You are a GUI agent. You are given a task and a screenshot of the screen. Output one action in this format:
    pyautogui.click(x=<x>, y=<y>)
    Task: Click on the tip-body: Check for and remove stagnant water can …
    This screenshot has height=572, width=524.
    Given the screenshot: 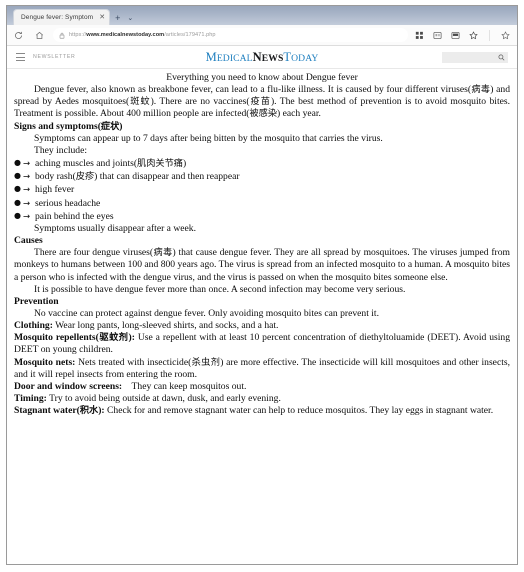 What is the action you would take?
    pyautogui.click(x=299, y=411)
    